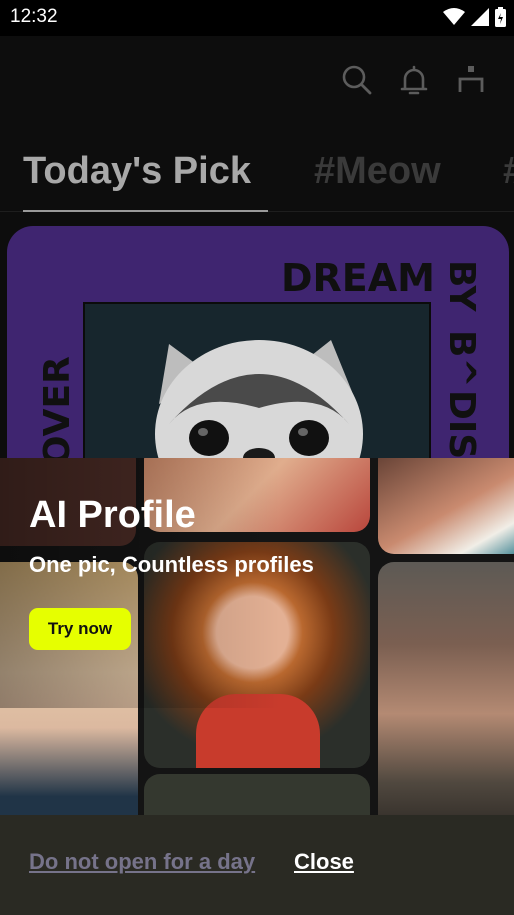 This screenshot has width=514, height=915. Describe the element at coordinates (34, 16) in the screenshot. I see `status-time: 12:32` at that location.